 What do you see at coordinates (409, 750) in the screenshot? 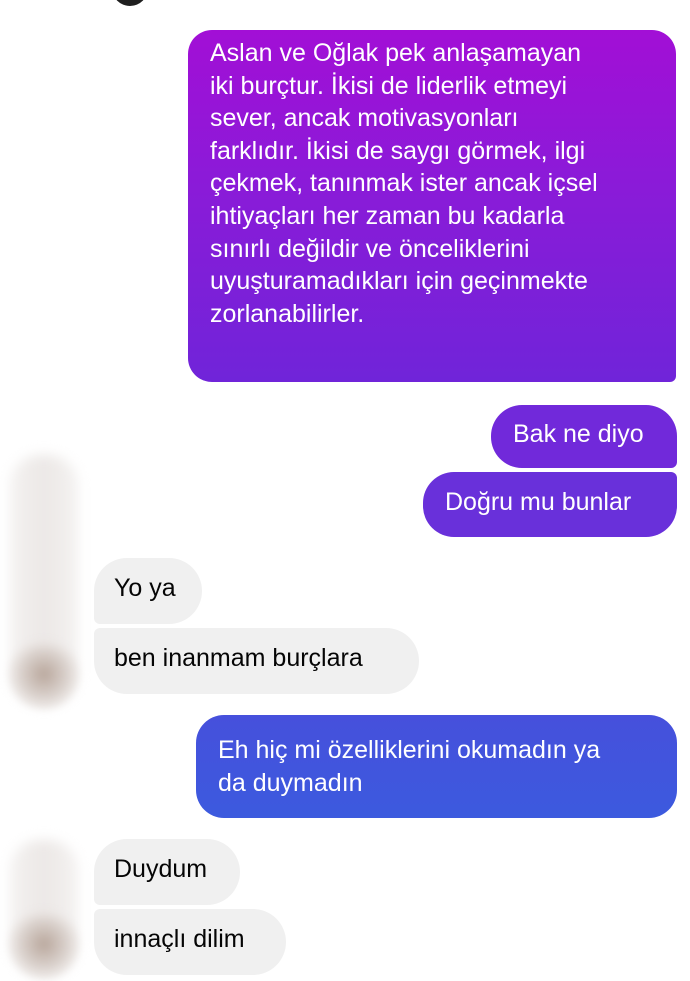
I see `message-line: Eh hiç mi özelliklerini okumadın ya` at bounding box center [409, 750].